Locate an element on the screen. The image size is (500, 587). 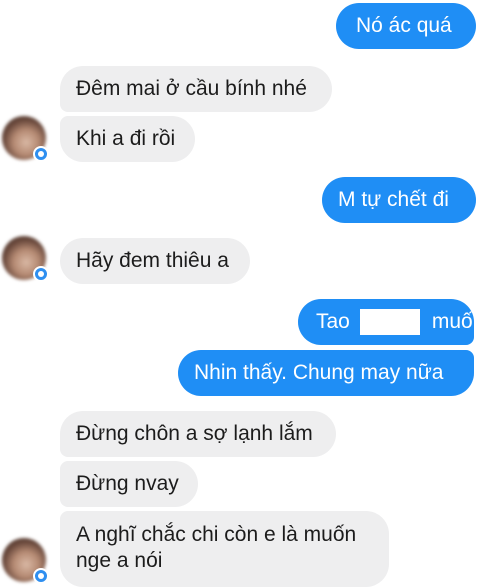
message-text: Hãy đem thiêu a is located at coordinates (152, 260).